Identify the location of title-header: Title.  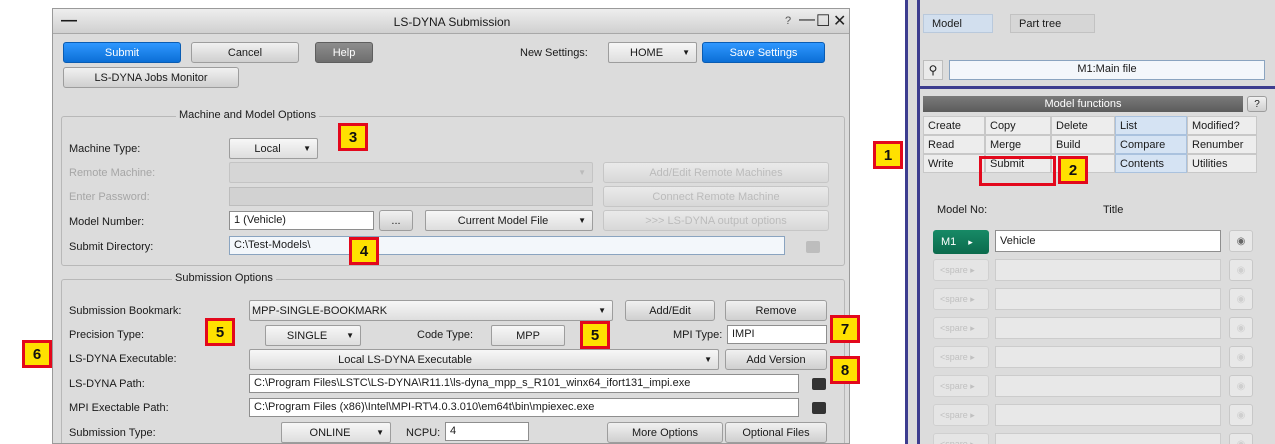
(1113, 210).